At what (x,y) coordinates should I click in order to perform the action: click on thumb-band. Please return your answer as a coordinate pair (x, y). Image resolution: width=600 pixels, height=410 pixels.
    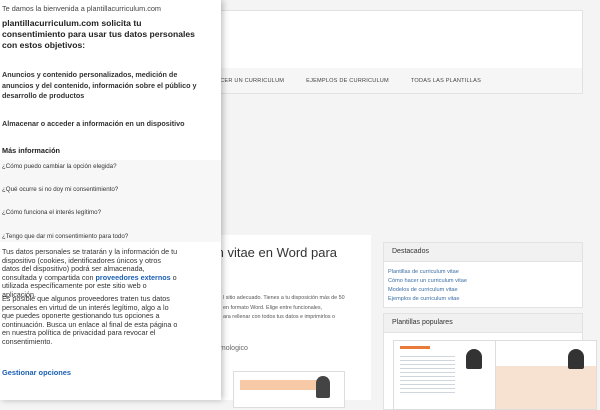
    Looking at the image, I should click on (546, 387).